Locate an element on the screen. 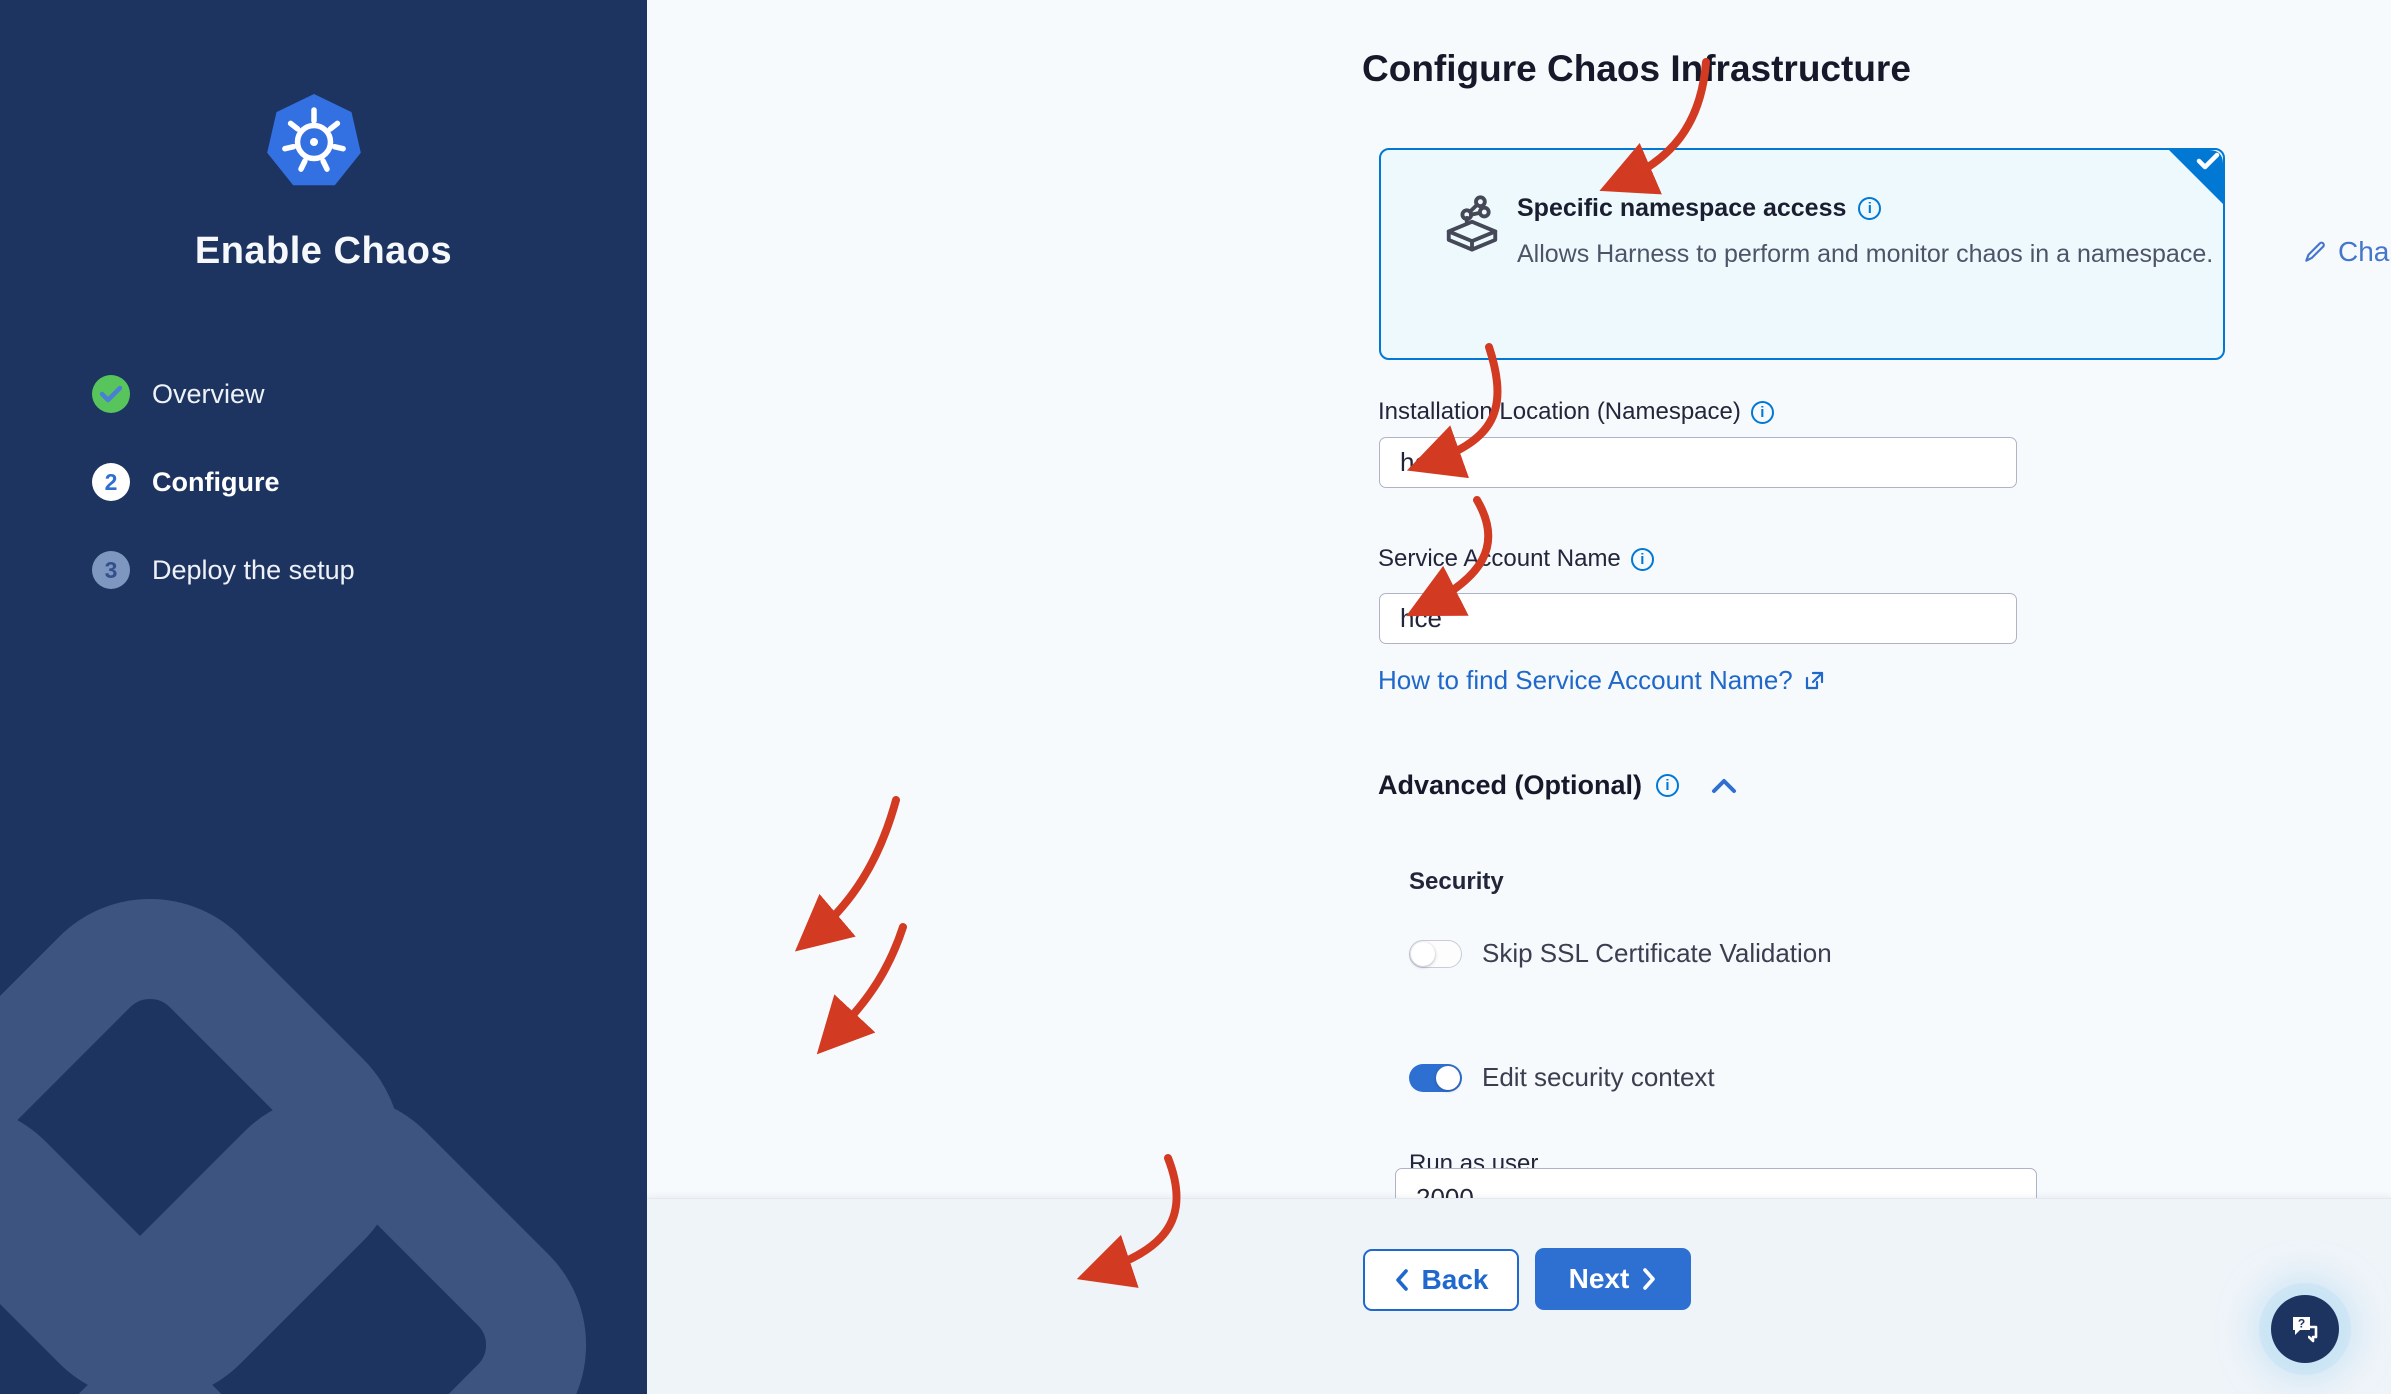 The width and height of the screenshot is (2391, 1394). namespace-input is located at coordinates (1698, 462).